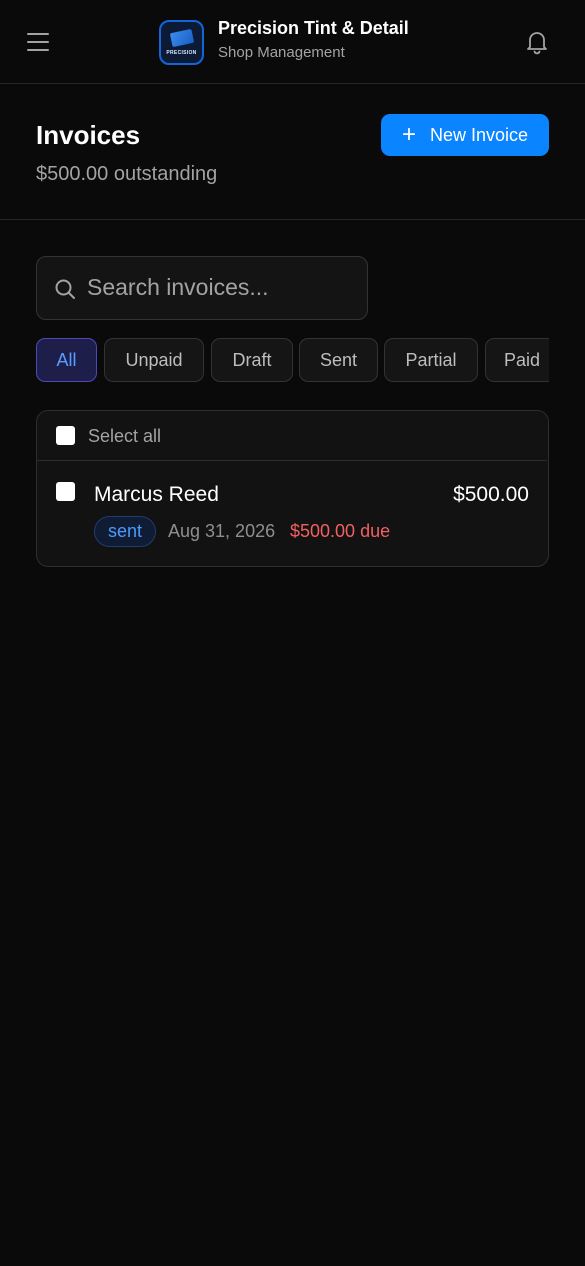  Describe the element at coordinates (66, 360) in the screenshot. I see `filter-chip-all: All` at that location.